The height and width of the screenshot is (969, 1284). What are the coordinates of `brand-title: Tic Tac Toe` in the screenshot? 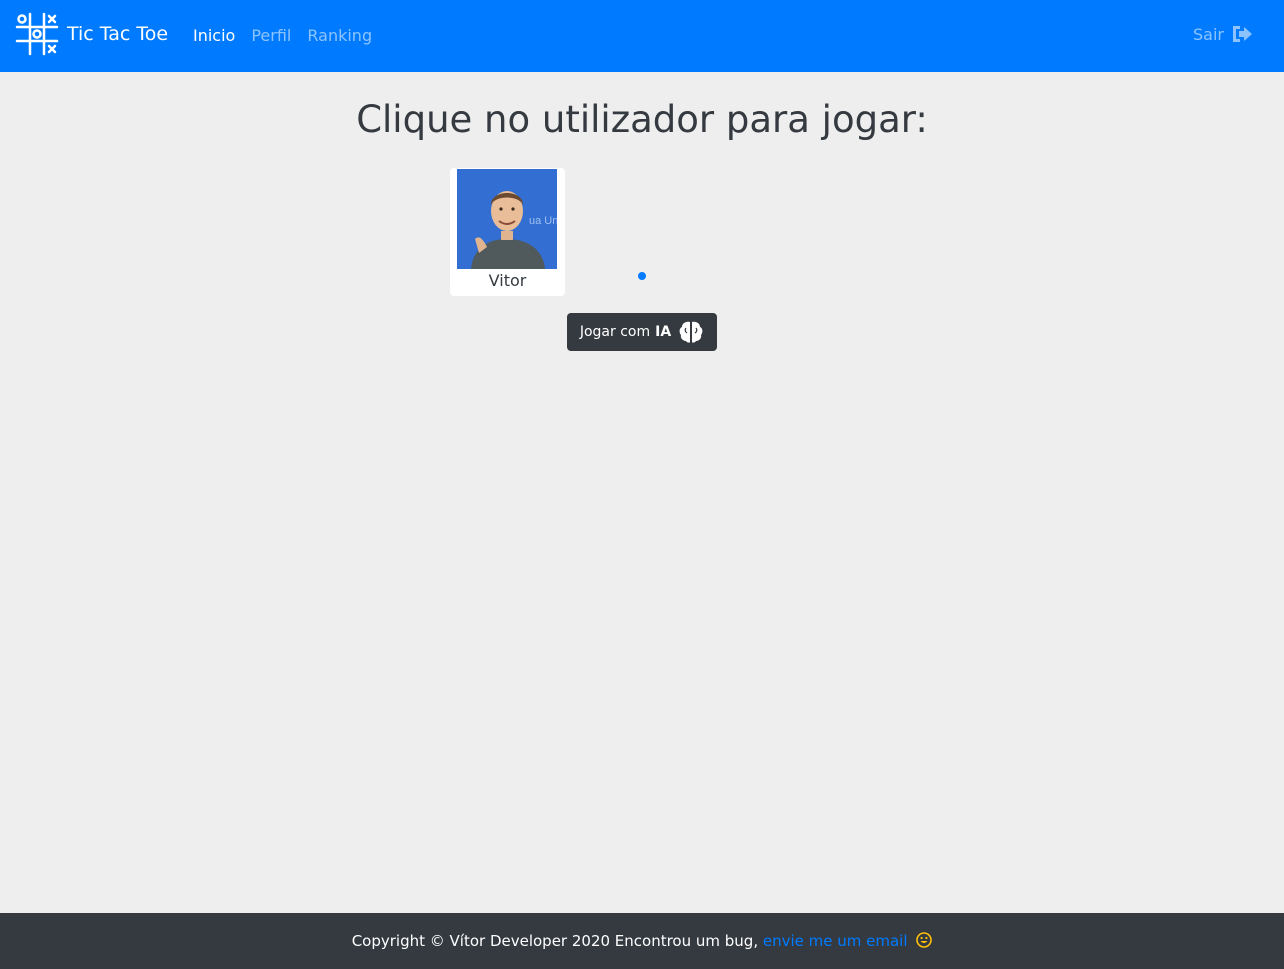 It's located at (118, 34).